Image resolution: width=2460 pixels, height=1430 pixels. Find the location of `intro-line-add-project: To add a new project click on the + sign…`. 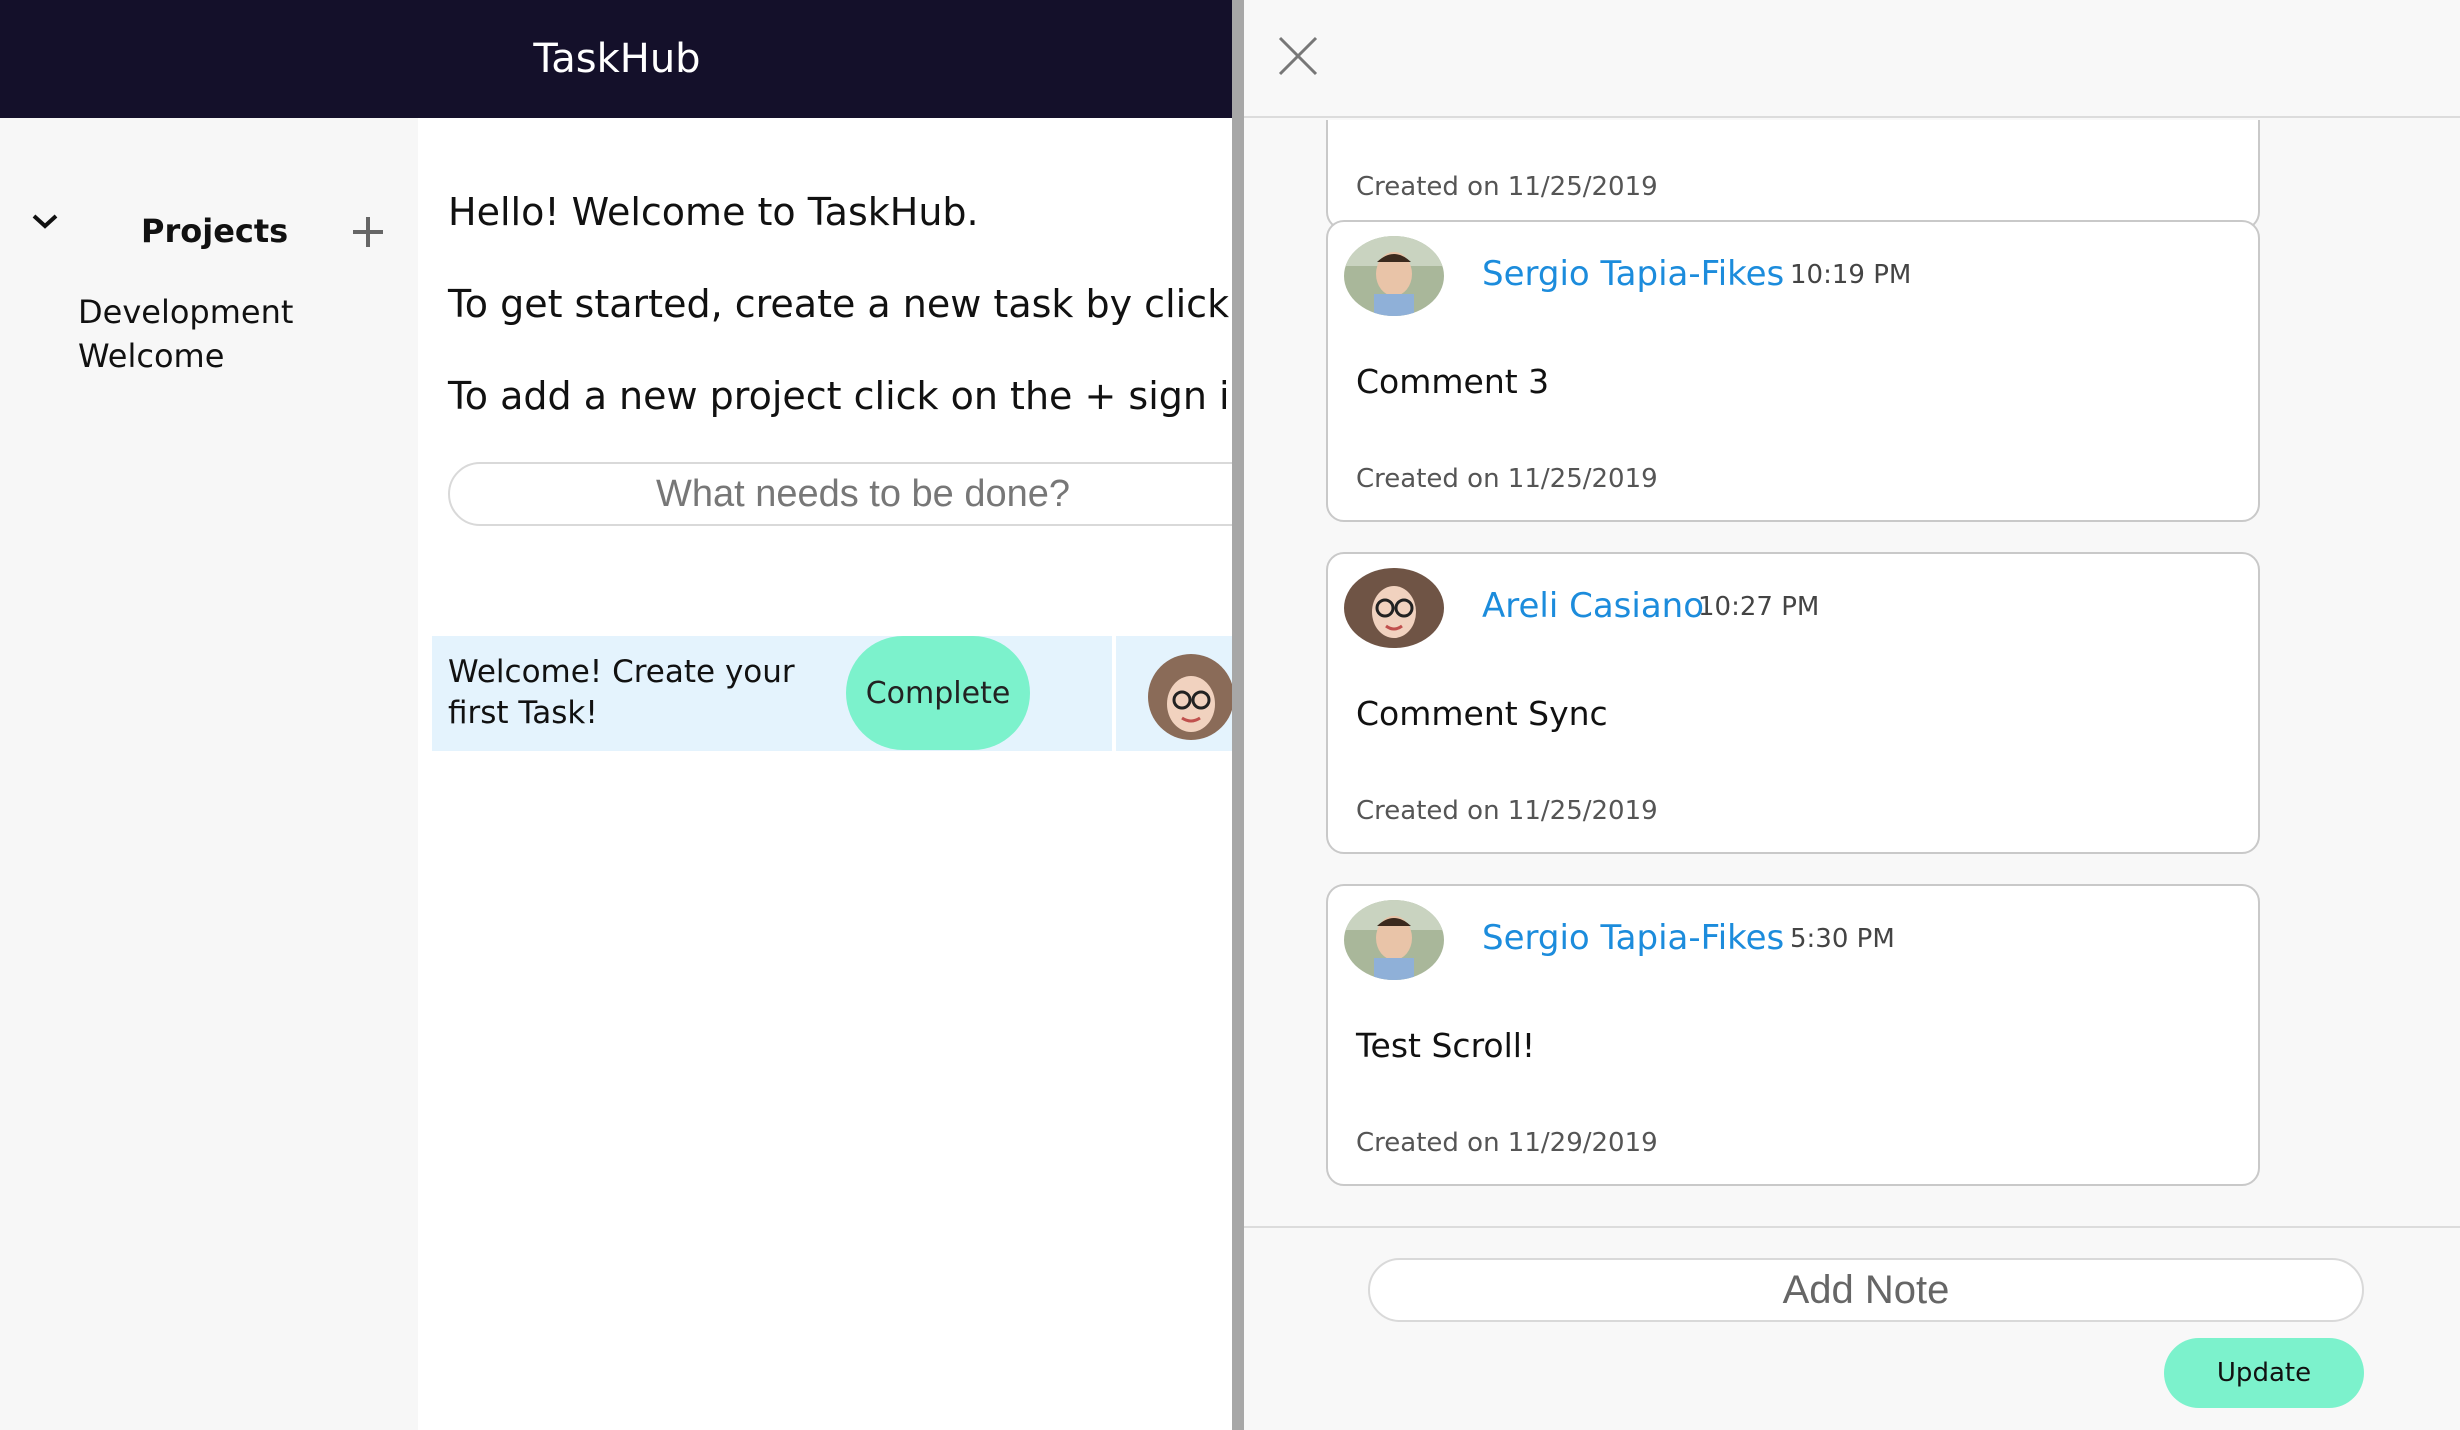

intro-line-add-project: To add a new project click on the + sign… is located at coordinates (876, 396).